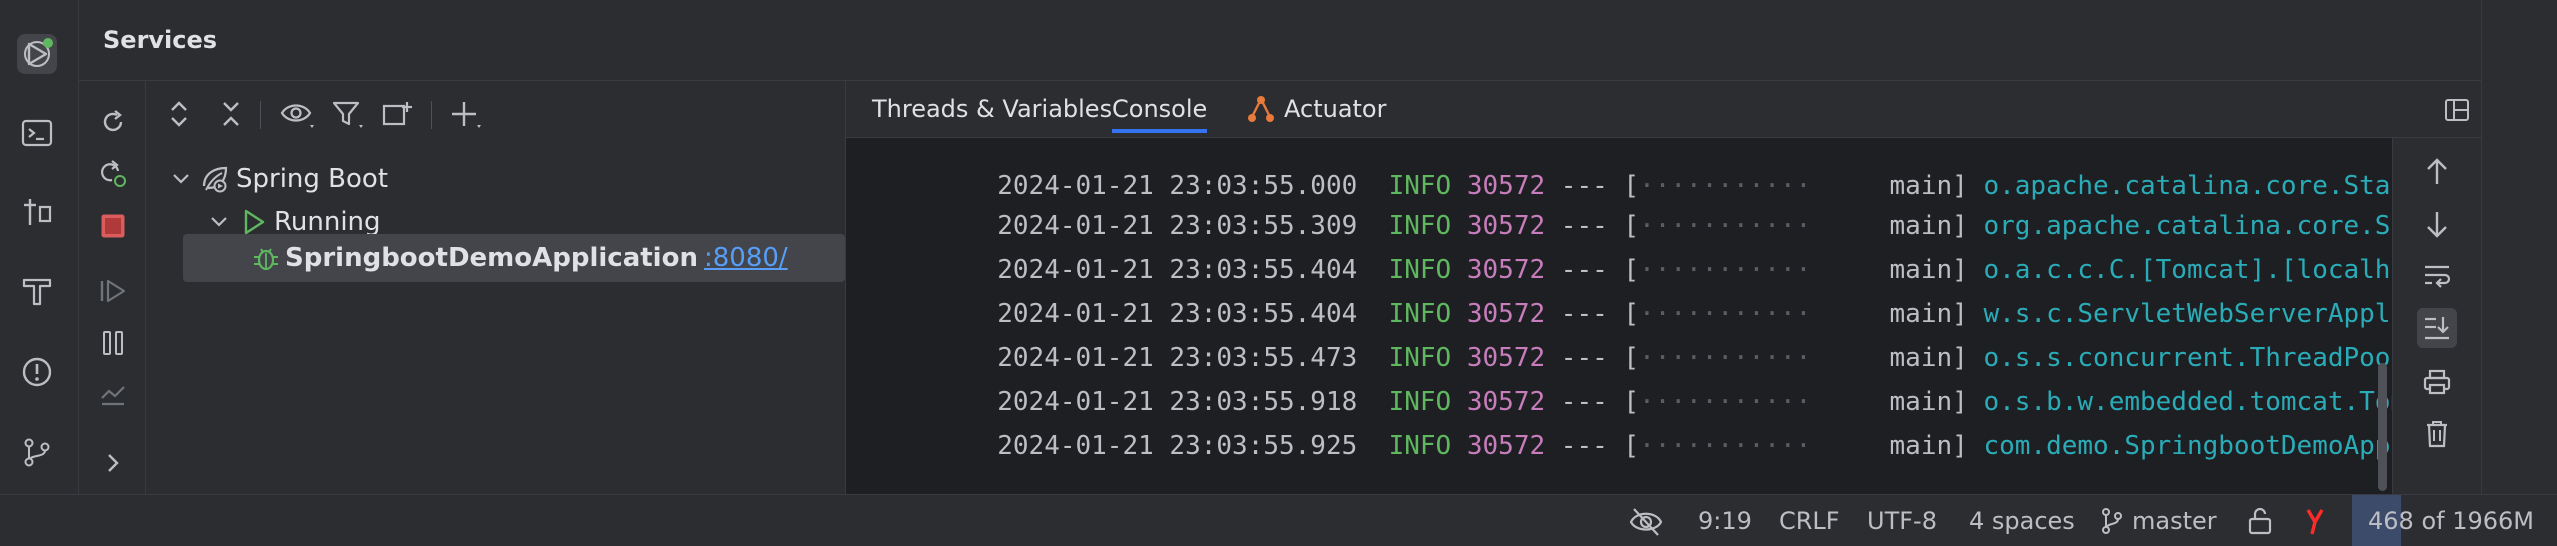 The width and height of the screenshot is (2557, 546). What do you see at coordinates (1506, 446) in the screenshot?
I see `log-pid: 30572` at bounding box center [1506, 446].